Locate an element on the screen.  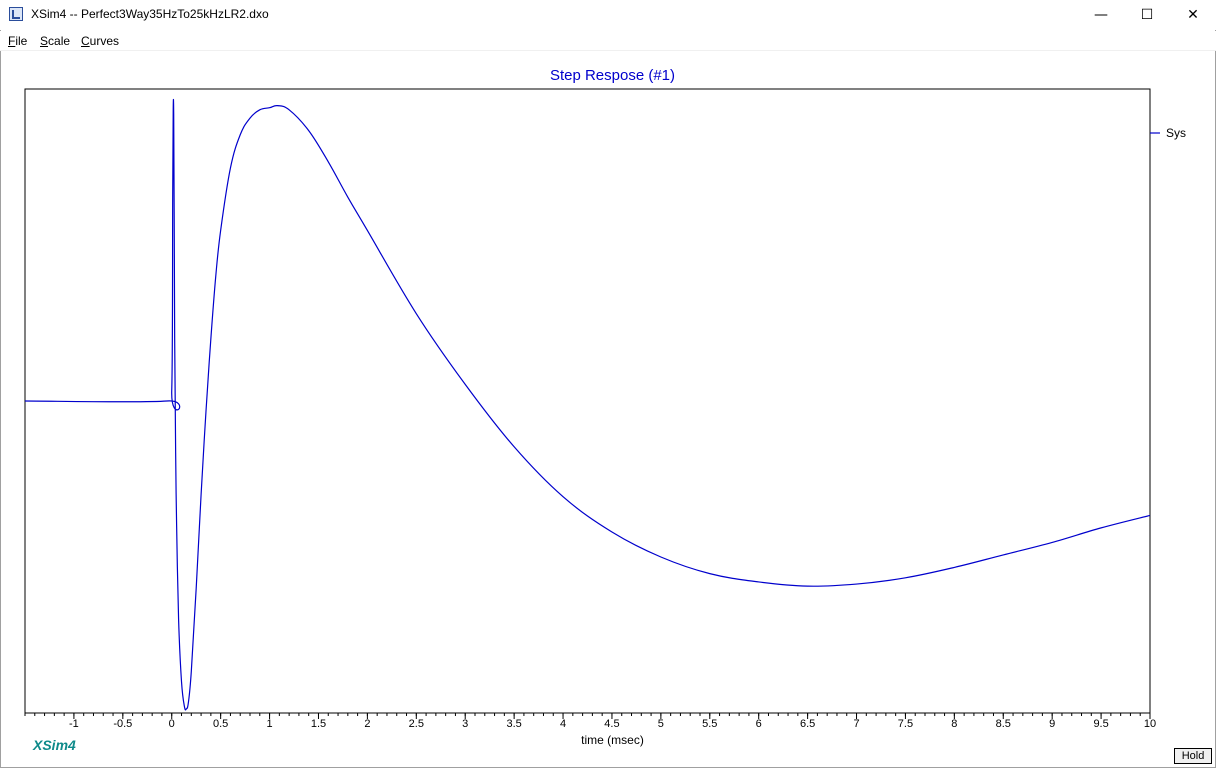
minimize-button: — is located at coordinates (1101, 15).